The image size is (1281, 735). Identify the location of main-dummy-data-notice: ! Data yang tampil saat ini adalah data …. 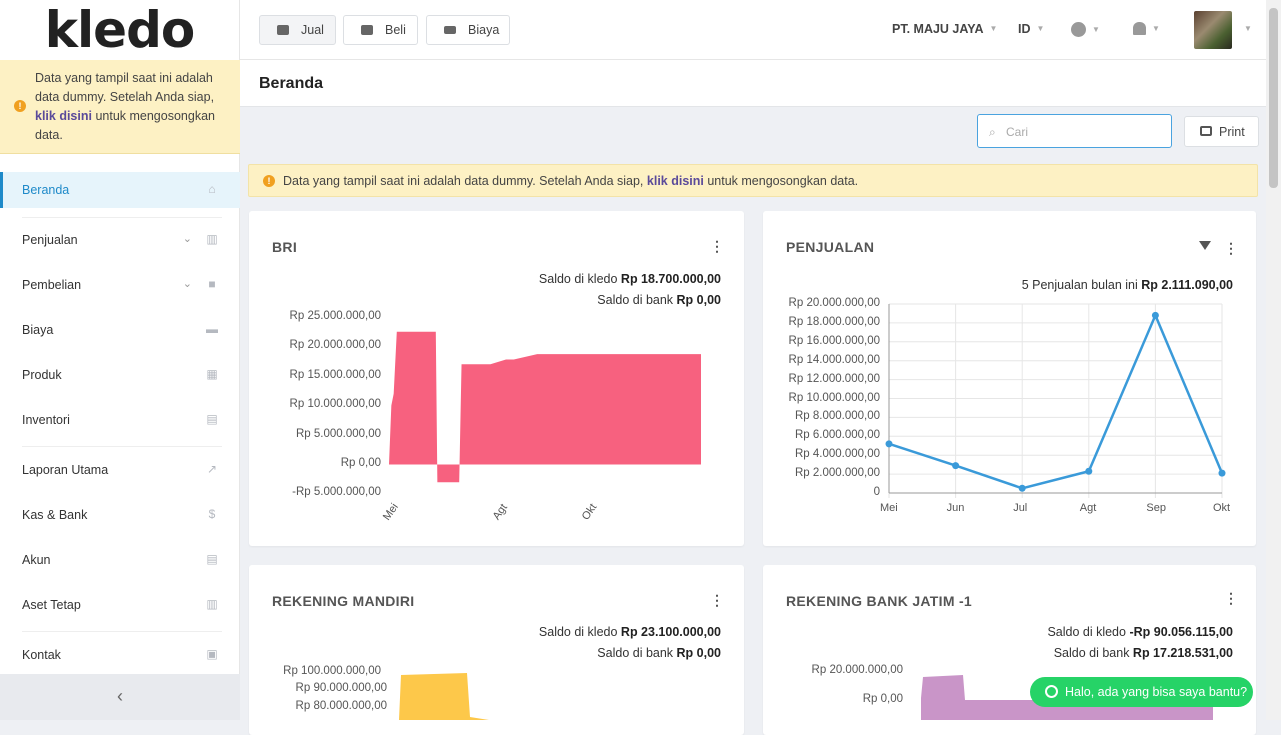
(753, 180).